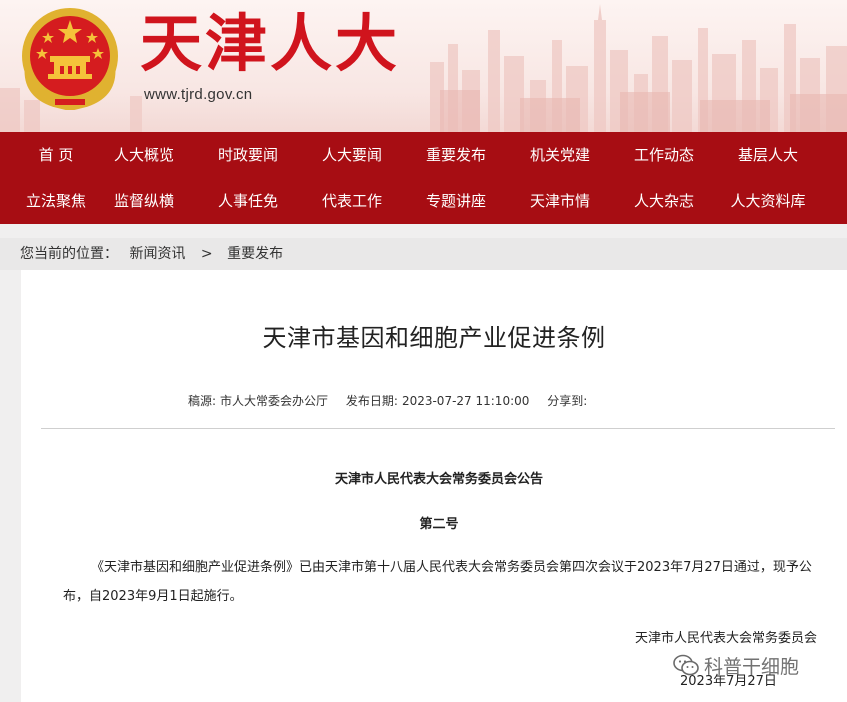  What do you see at coordinates (664, 201) in the screenshot?
I see `nav-item-magazine: 人大杂志` at bounding box center [664, 201].